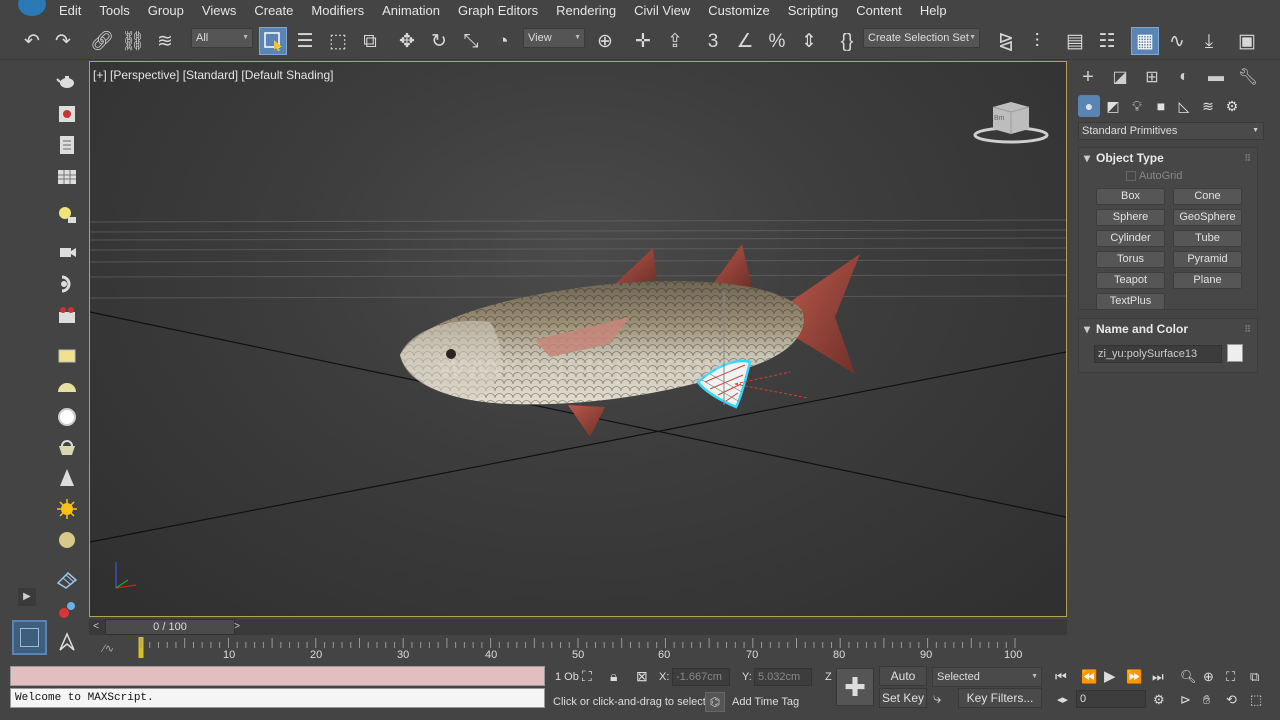 The image size is (1280, 720). I want to click on isolate-selection-icon: ⛶, so click(587, 676).